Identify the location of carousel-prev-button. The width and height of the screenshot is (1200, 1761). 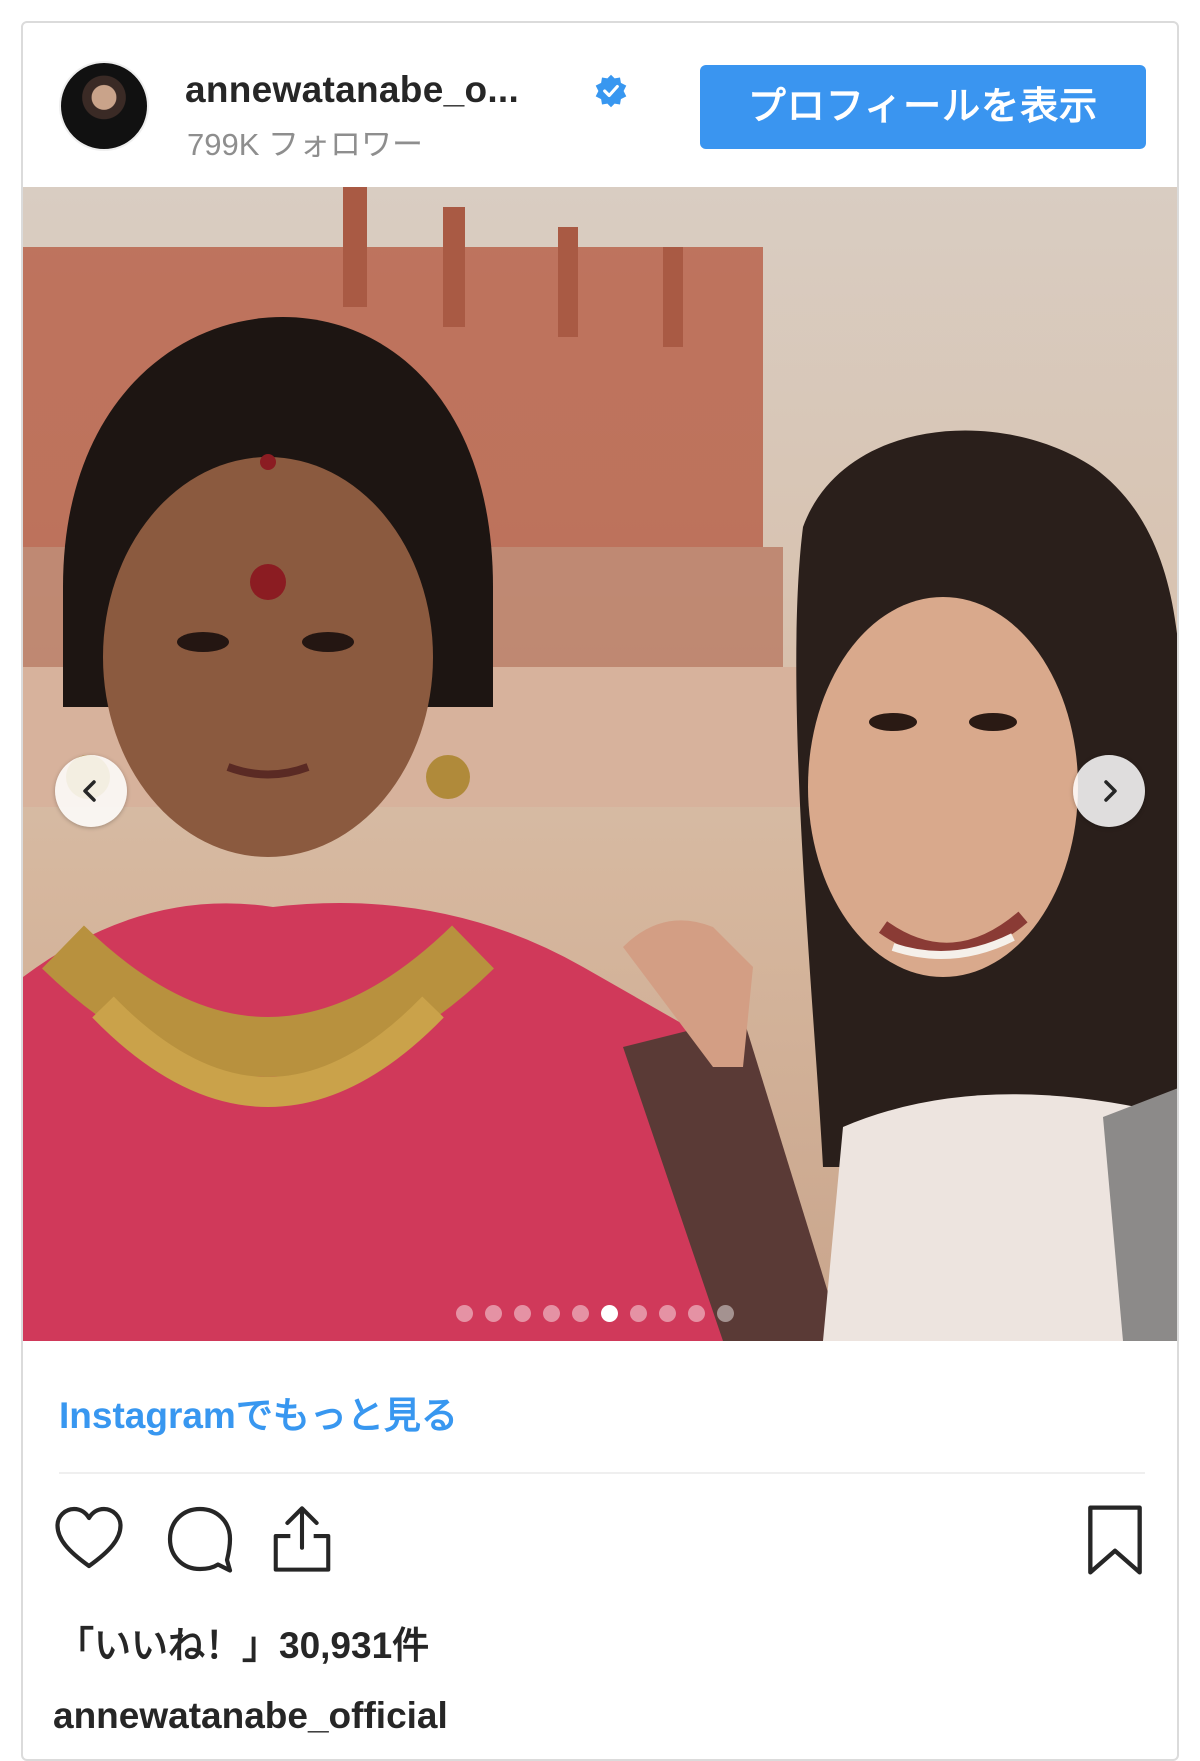
(91, 791).